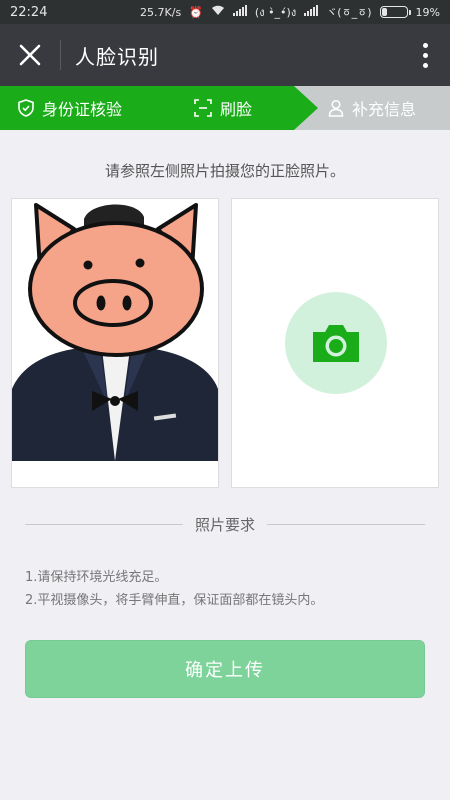 The height and width of the screenshot is (800, 450). What do you see at coordinates (336, 108) in the screenshot?
I see `user-icon` at bounding box center [336, 108].